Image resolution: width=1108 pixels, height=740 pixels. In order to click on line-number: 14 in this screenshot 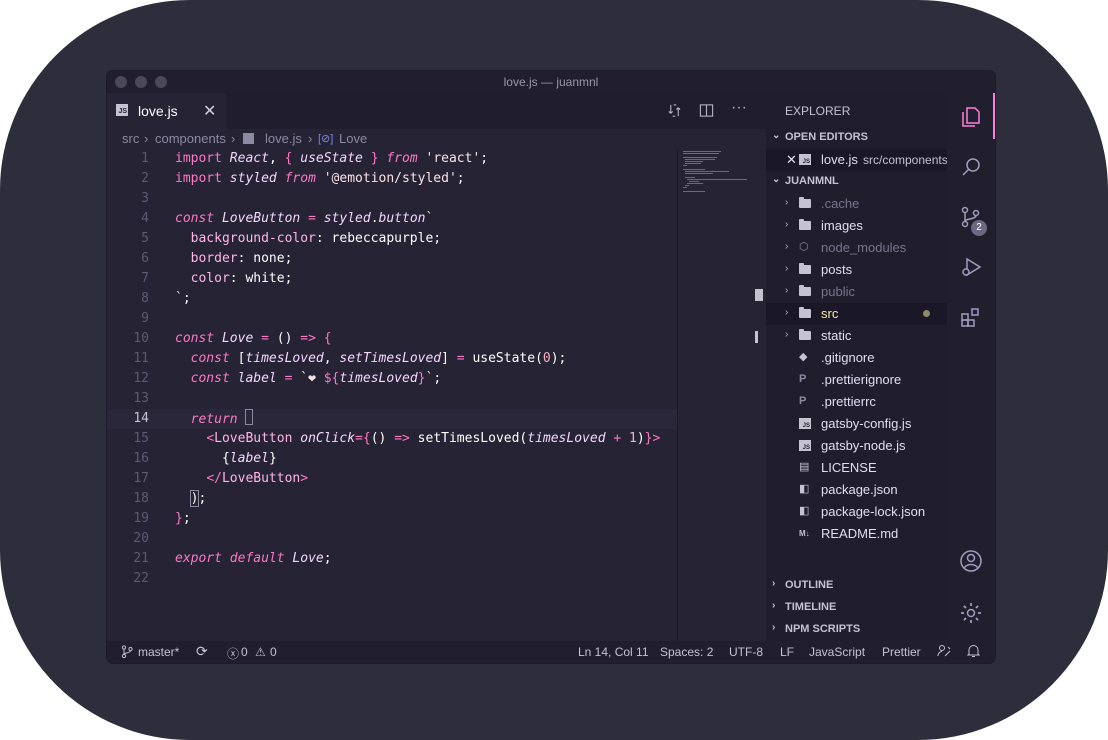, I will do `click(141, 418)`.